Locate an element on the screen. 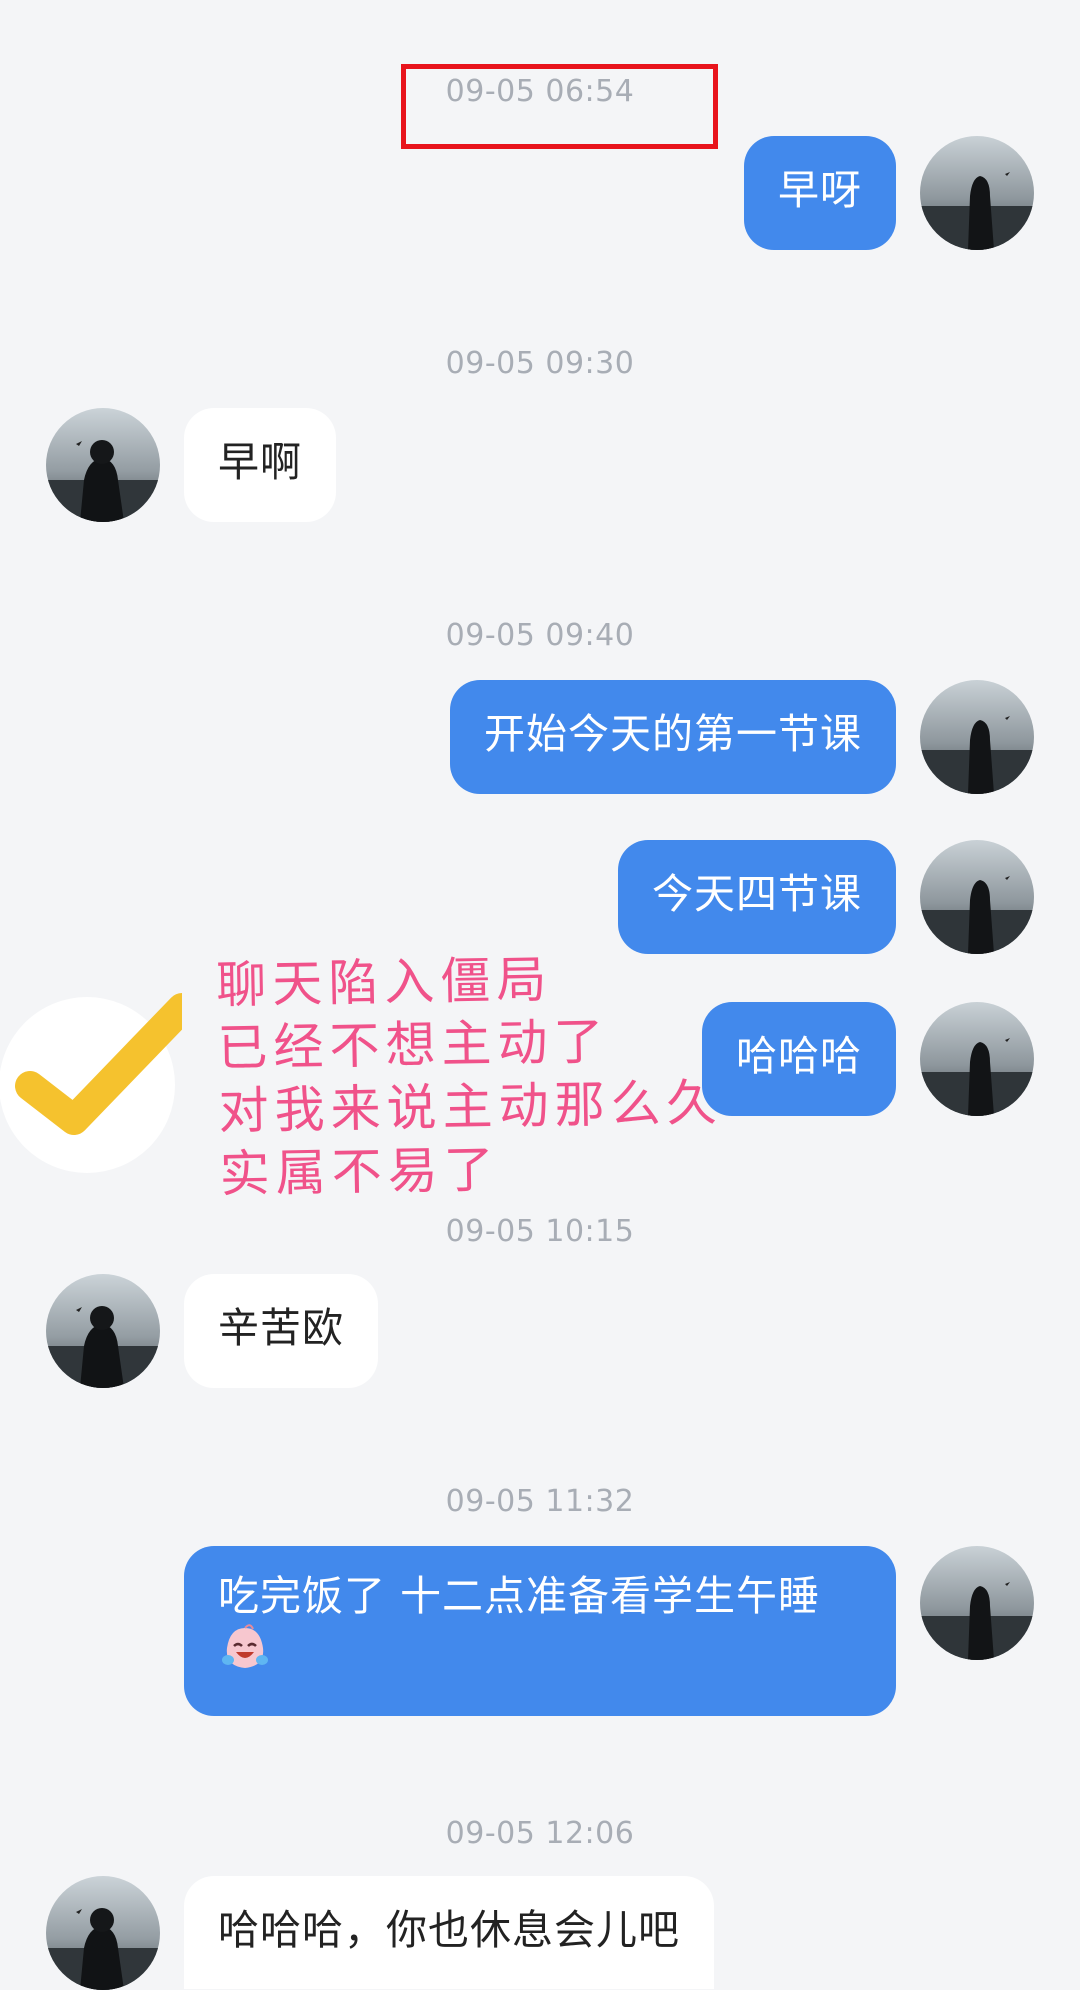  timestamp: 09-05 11:32 is located at coordinates (540, 1501).